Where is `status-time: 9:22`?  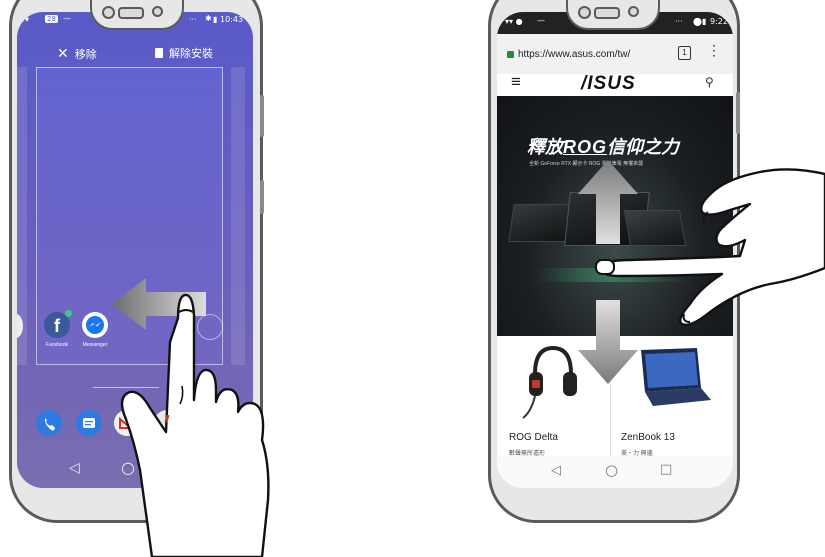 status-time: 9:22 is located at coordinates (719, 21).